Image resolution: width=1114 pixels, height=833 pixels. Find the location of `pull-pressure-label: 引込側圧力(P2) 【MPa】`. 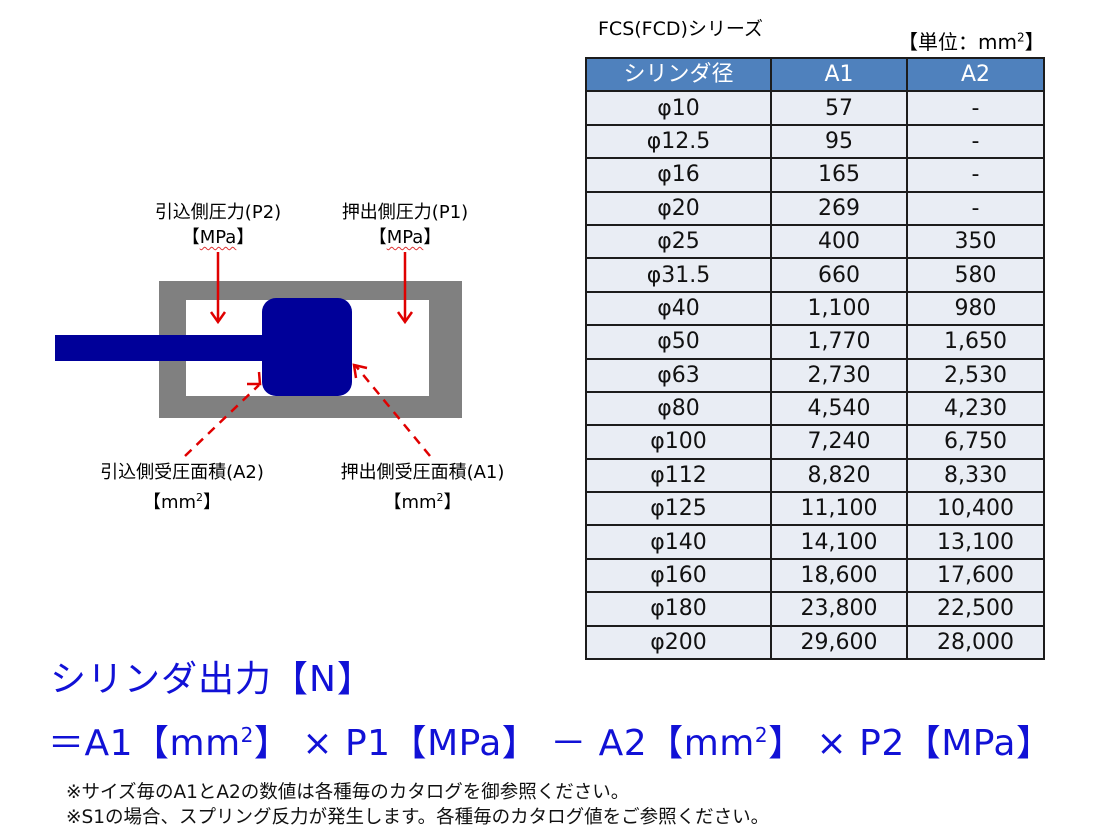

pull-pressure-label: 引込側圧力(P2) 【MPa】 is located at coordinates (218, 225).